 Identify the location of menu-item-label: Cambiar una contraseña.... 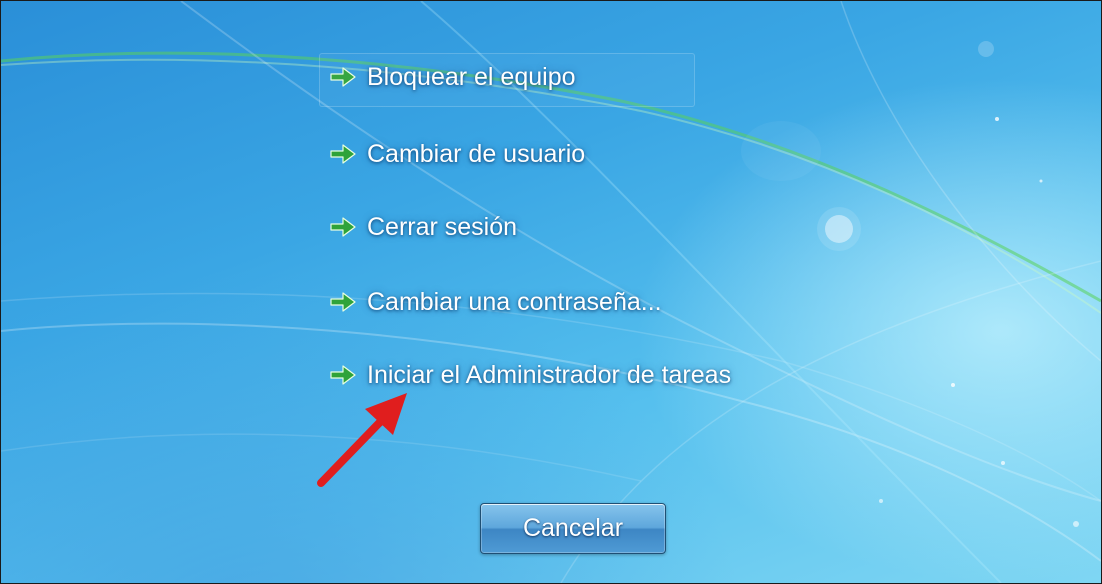
(514, 301).